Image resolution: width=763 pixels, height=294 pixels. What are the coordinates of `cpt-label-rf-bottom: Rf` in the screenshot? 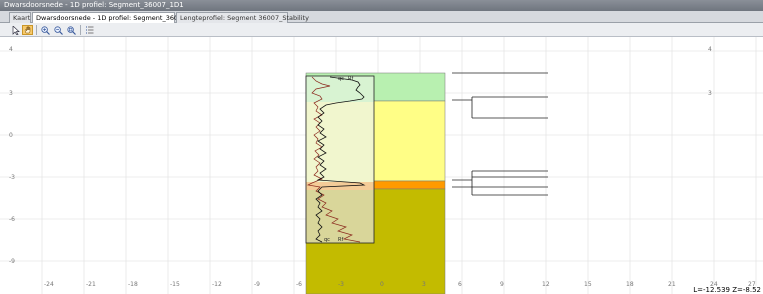 It's located at (340, 240).